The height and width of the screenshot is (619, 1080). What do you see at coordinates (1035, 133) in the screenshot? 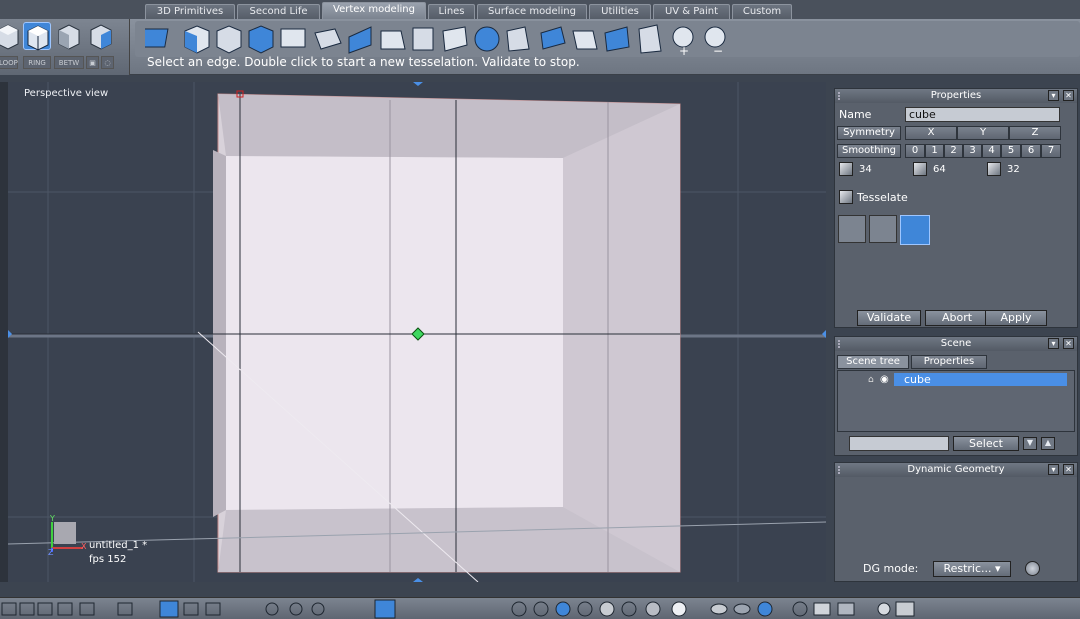
I see `symmetry-z-button: Z` at bounding box center [1035, 133].